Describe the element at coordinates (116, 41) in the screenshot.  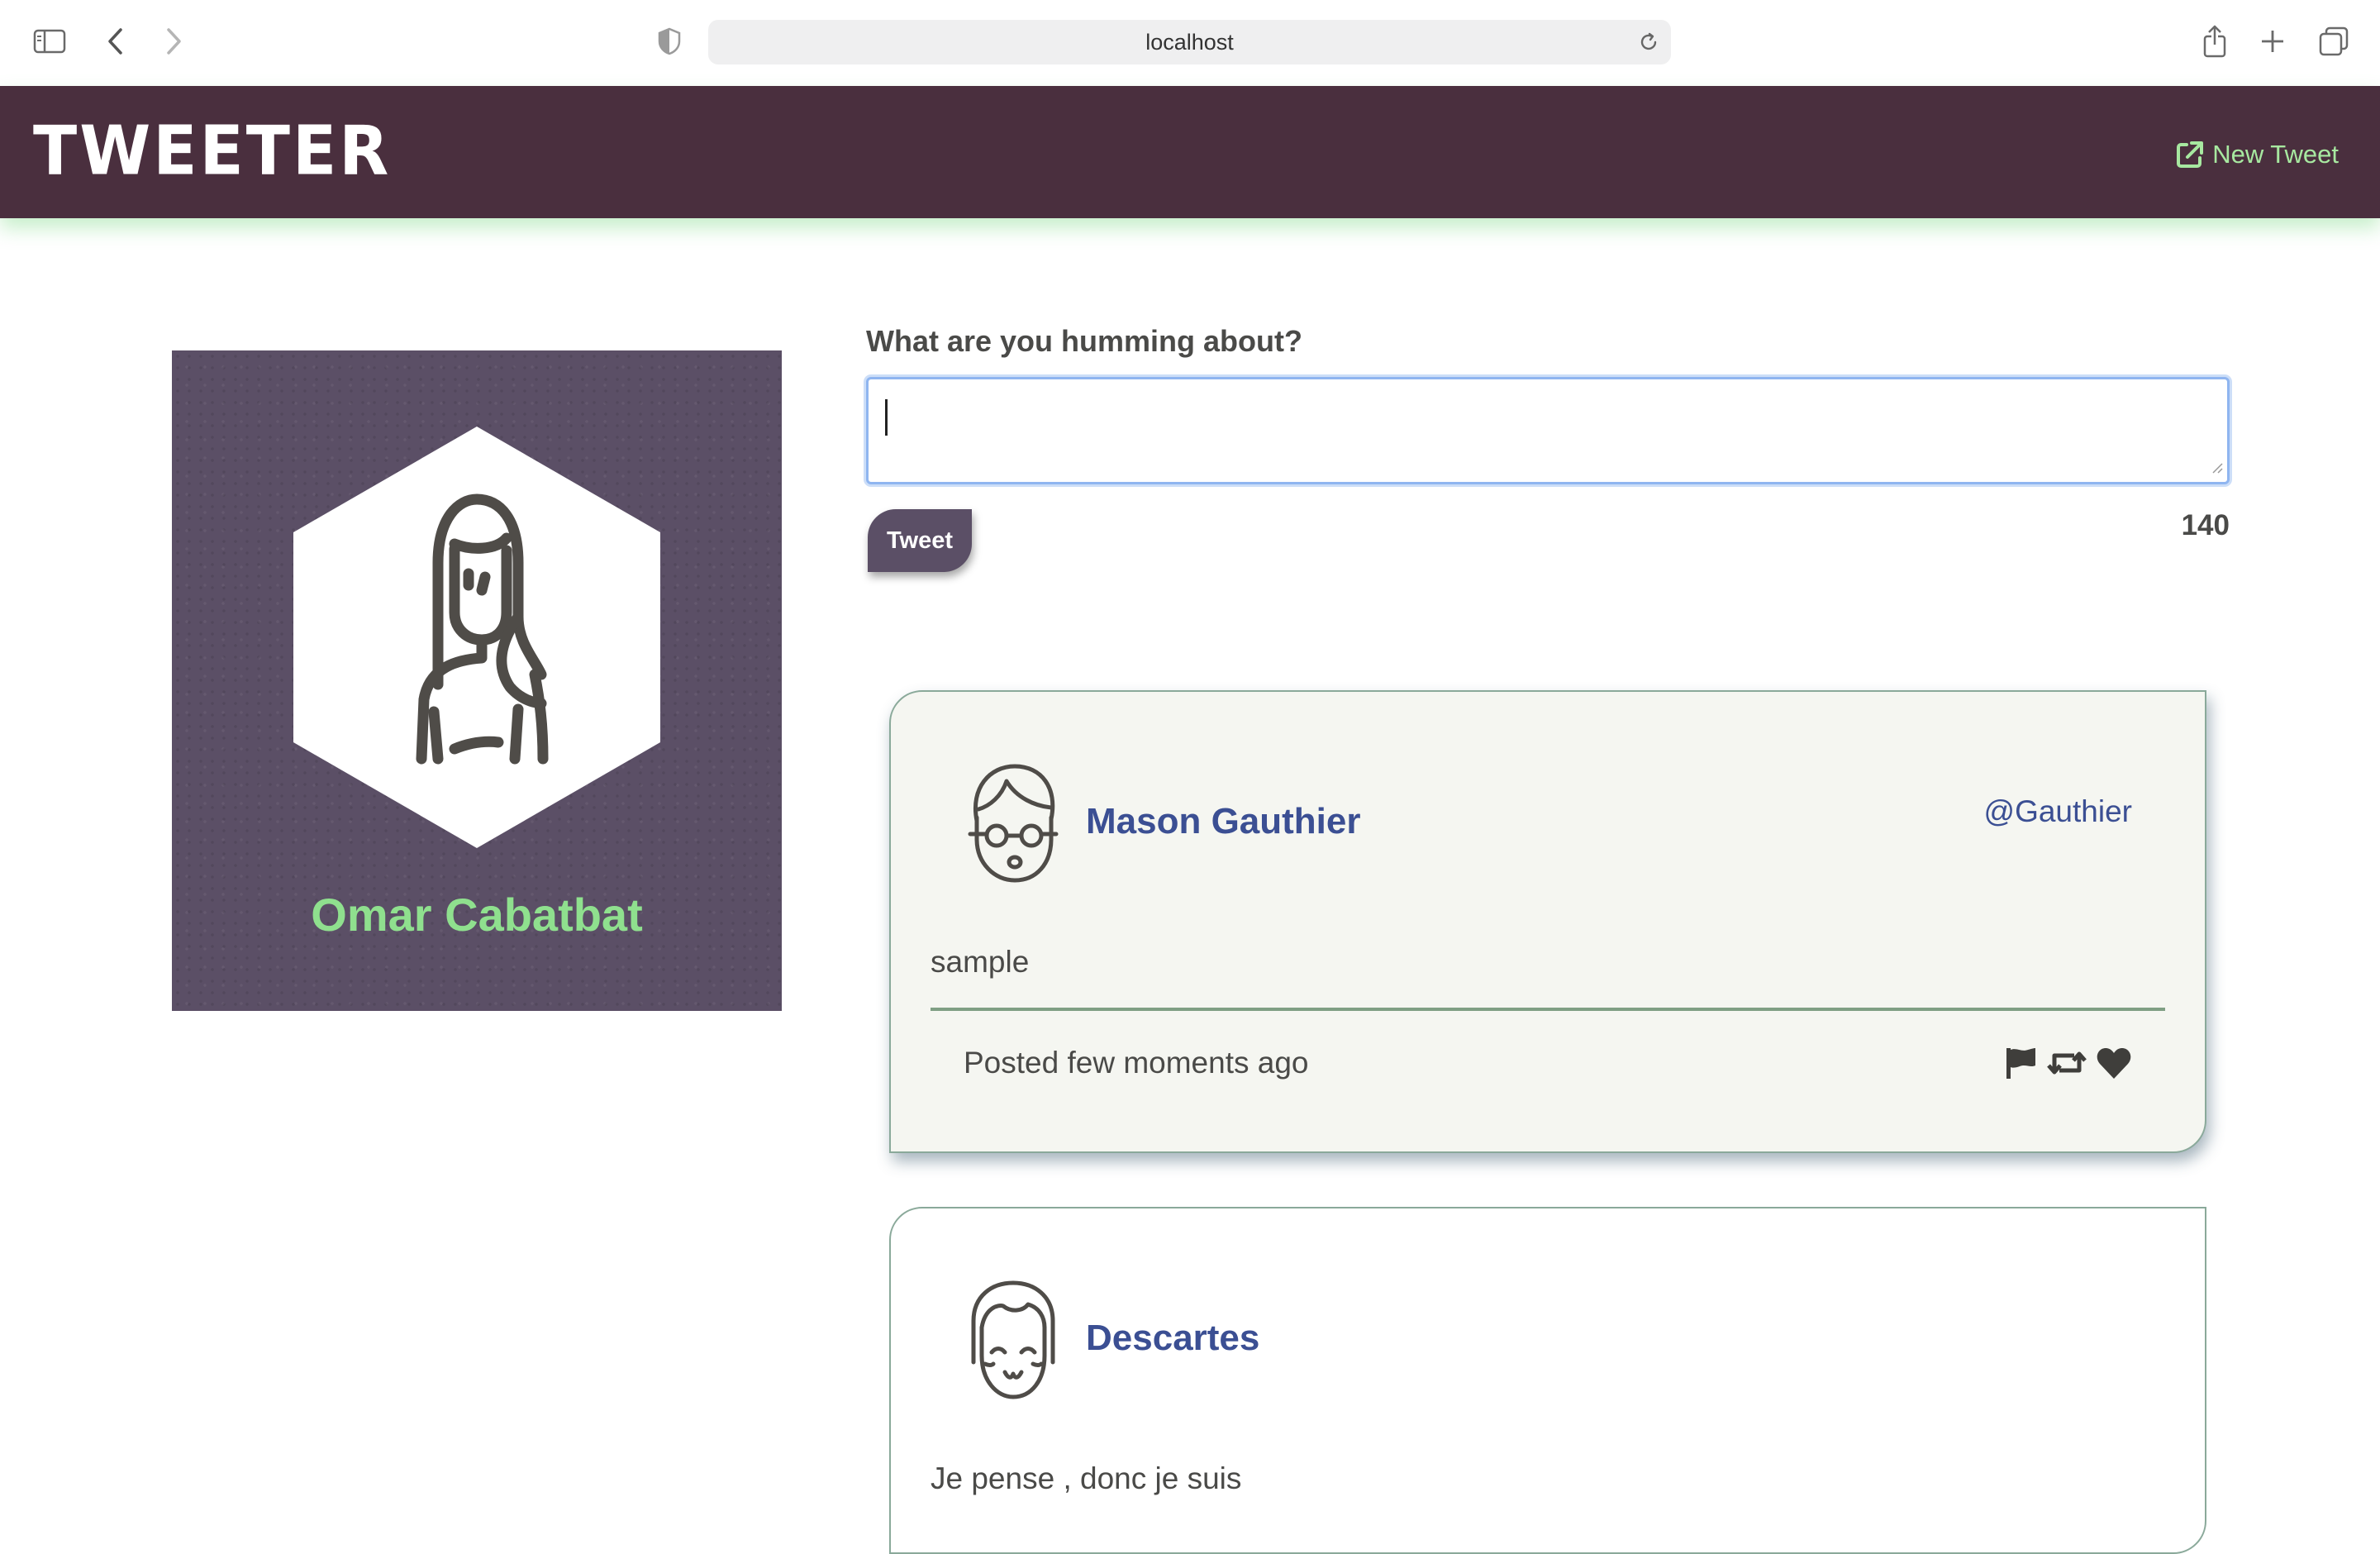
I see `back-icon` at that location.